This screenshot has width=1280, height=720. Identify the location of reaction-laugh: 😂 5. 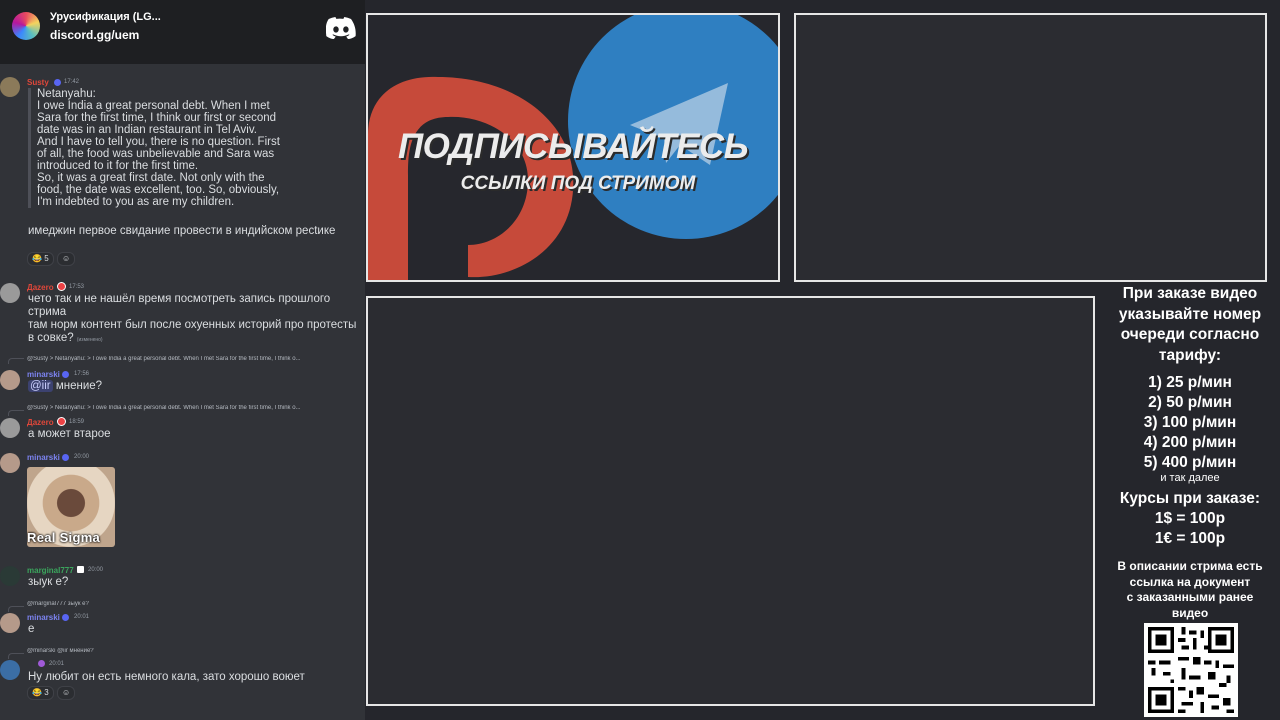
(40, 259).